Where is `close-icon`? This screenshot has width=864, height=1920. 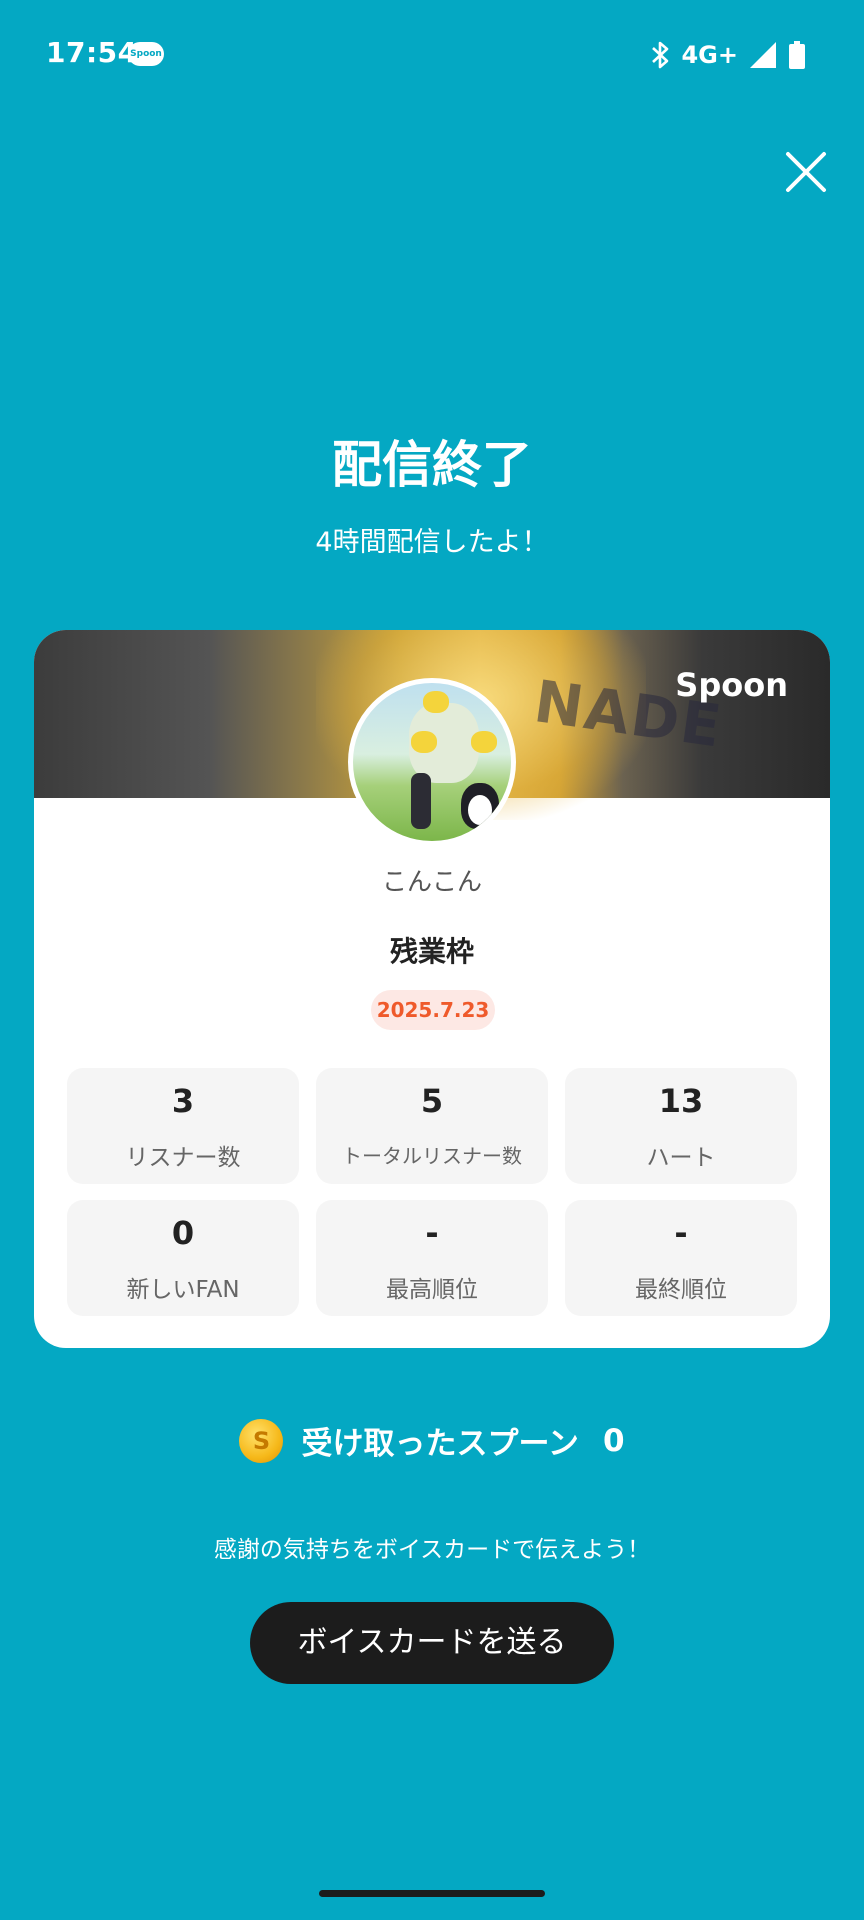 close-icon is located at coordinates (806, 172).